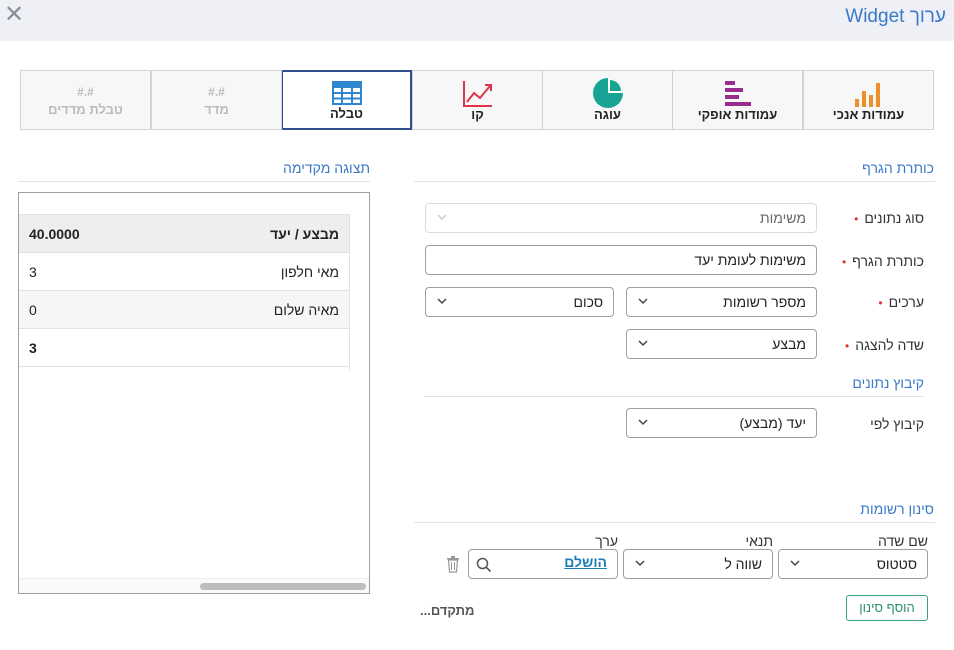 The width and height of the screenshot is (954, 650). What do you see at coordinates (216, 109) in the screenshot?
I see `chart-type-label: מדד` at bounding box center [216, 109].